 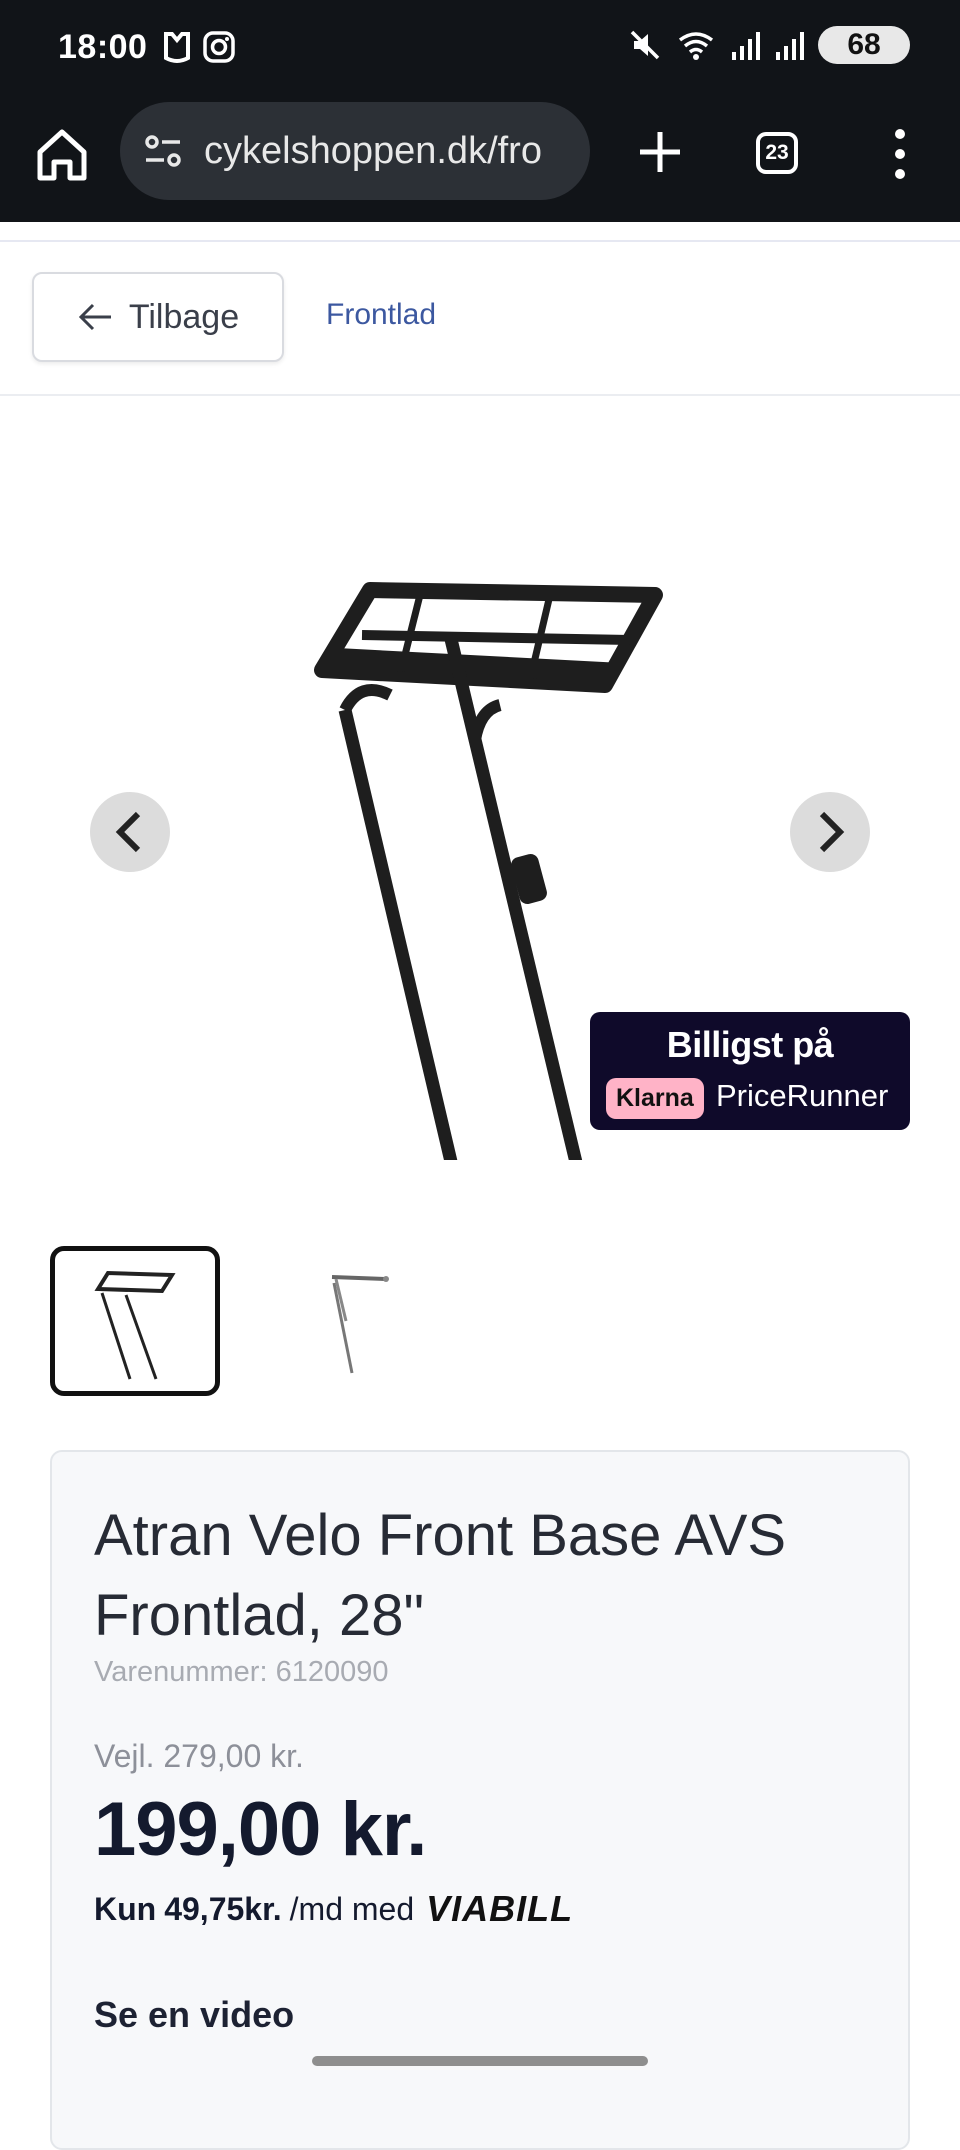 I want to click on browser-toolbar: cykelshoppen.dk/fro 23, so click(x=480, y=159).